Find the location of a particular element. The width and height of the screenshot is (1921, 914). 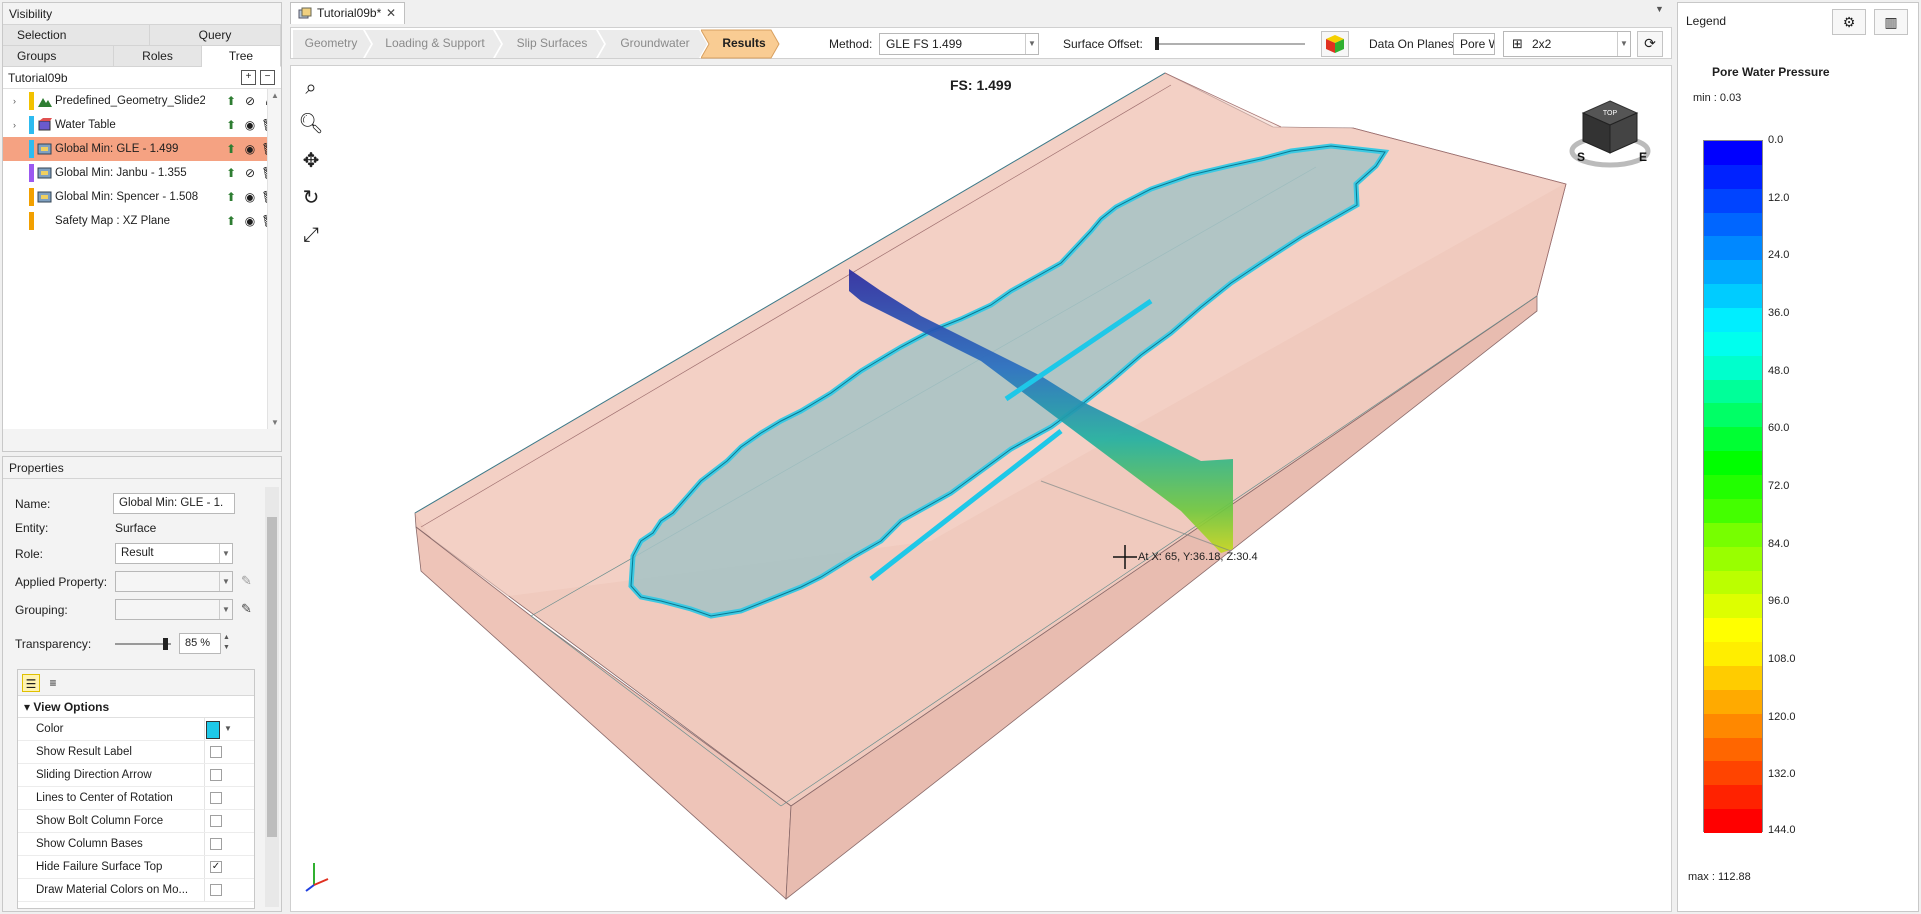

tree-item: ›Water Table⬆◉🗑︎ is located at coordinates (142, 125).